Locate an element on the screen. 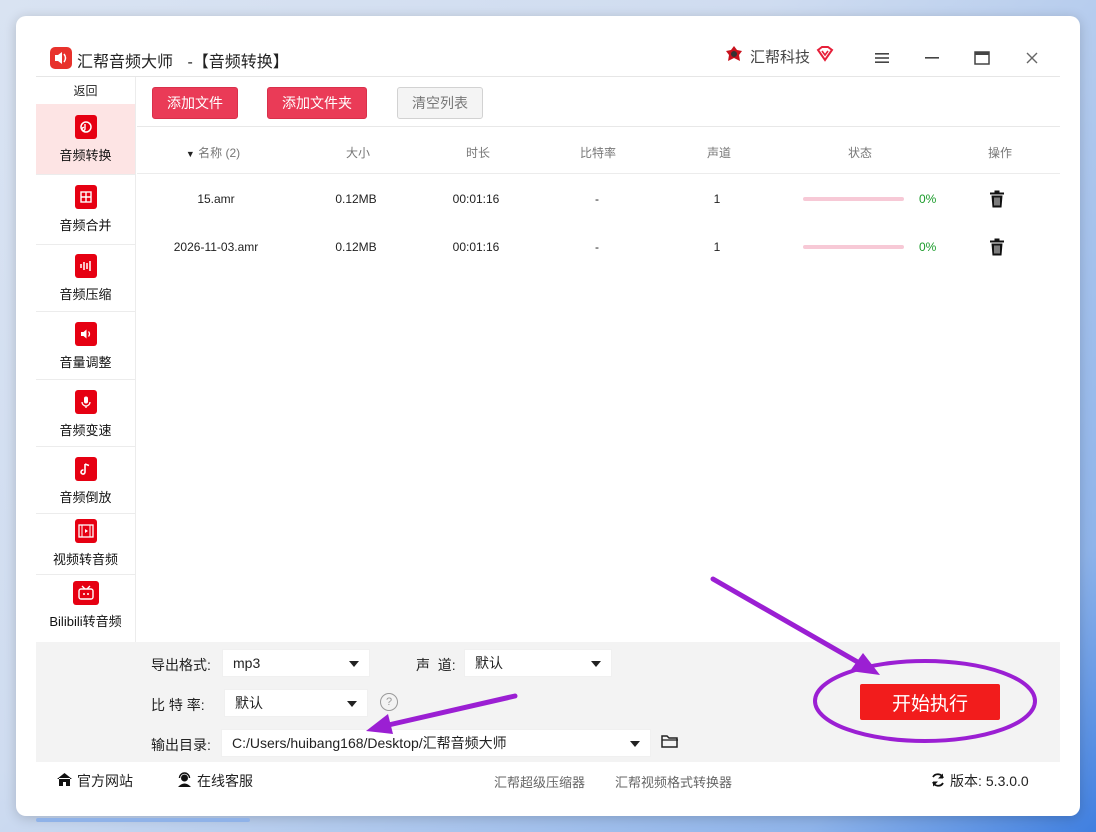  music-note-icon is located at coordinates (85, 469).